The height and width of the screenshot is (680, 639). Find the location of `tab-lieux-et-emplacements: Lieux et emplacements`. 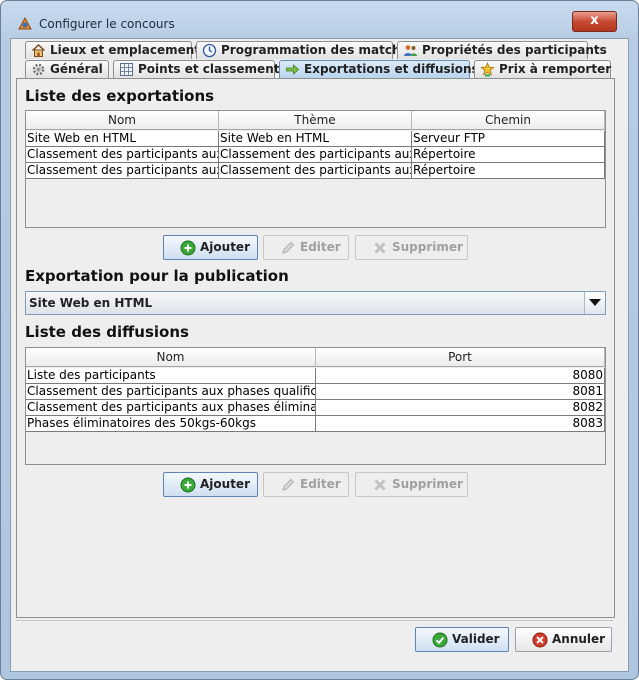

tab-lieux-et-emplacements: Lieux et emplacements is located at coordinates (116, 50).